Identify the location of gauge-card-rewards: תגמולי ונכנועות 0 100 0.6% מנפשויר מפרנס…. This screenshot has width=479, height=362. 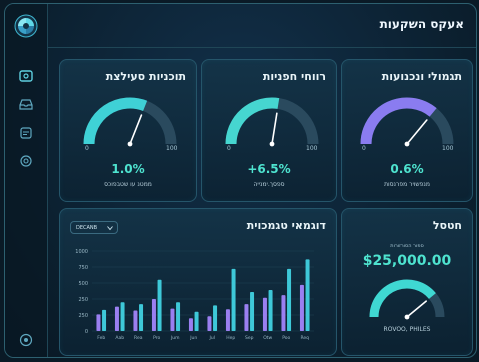
(407, 130).